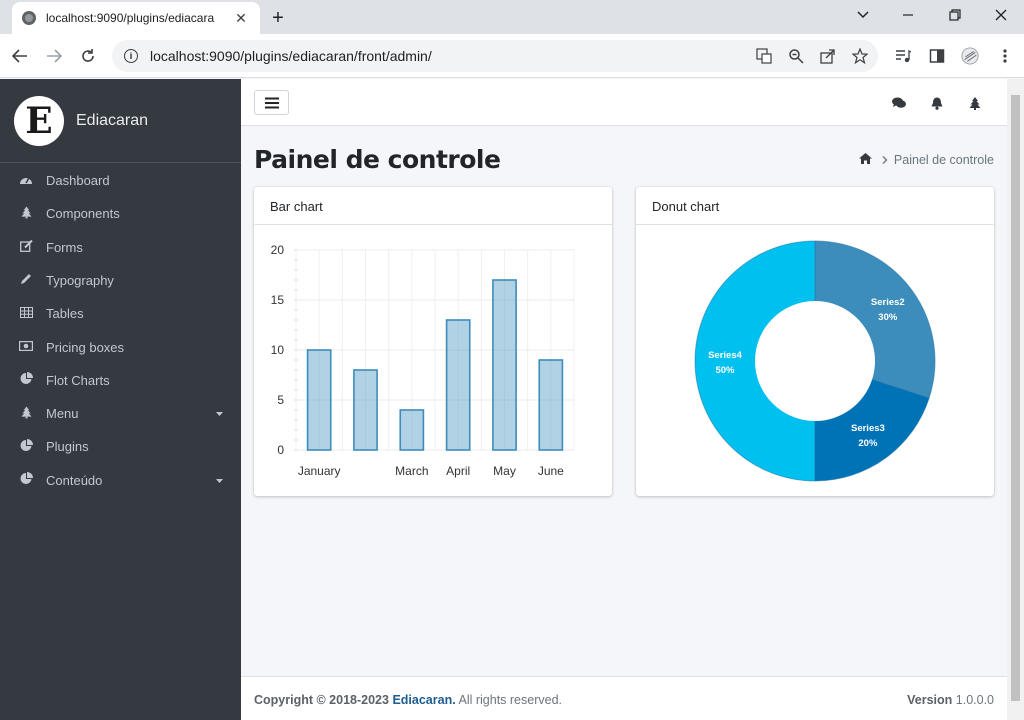  Describe the element at coordinates (321, 700) in the screenshot. I see `copyright-text: Copyright © 2018-2023` at that location.